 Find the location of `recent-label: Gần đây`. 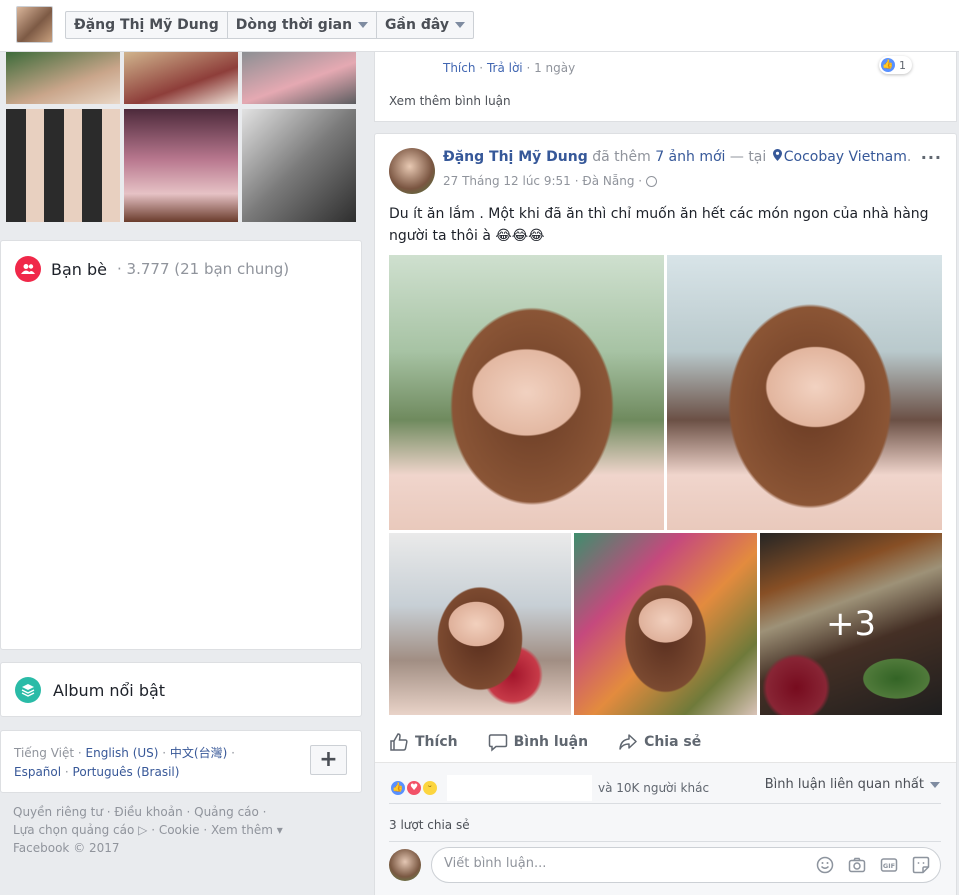

recent-label: Gần đây is located at coordinates (417, 25).